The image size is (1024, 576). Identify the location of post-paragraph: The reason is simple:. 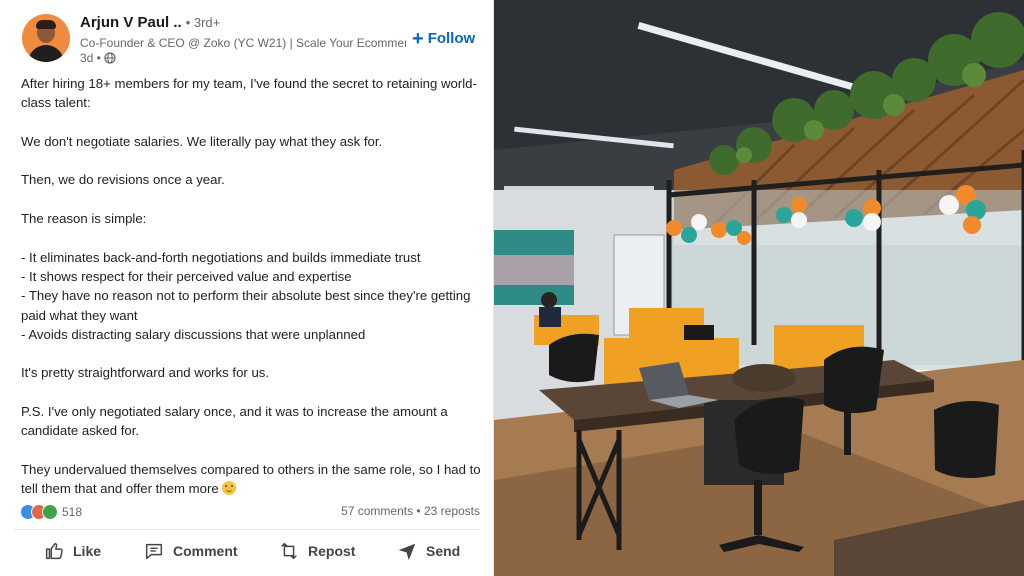
(251, 218).